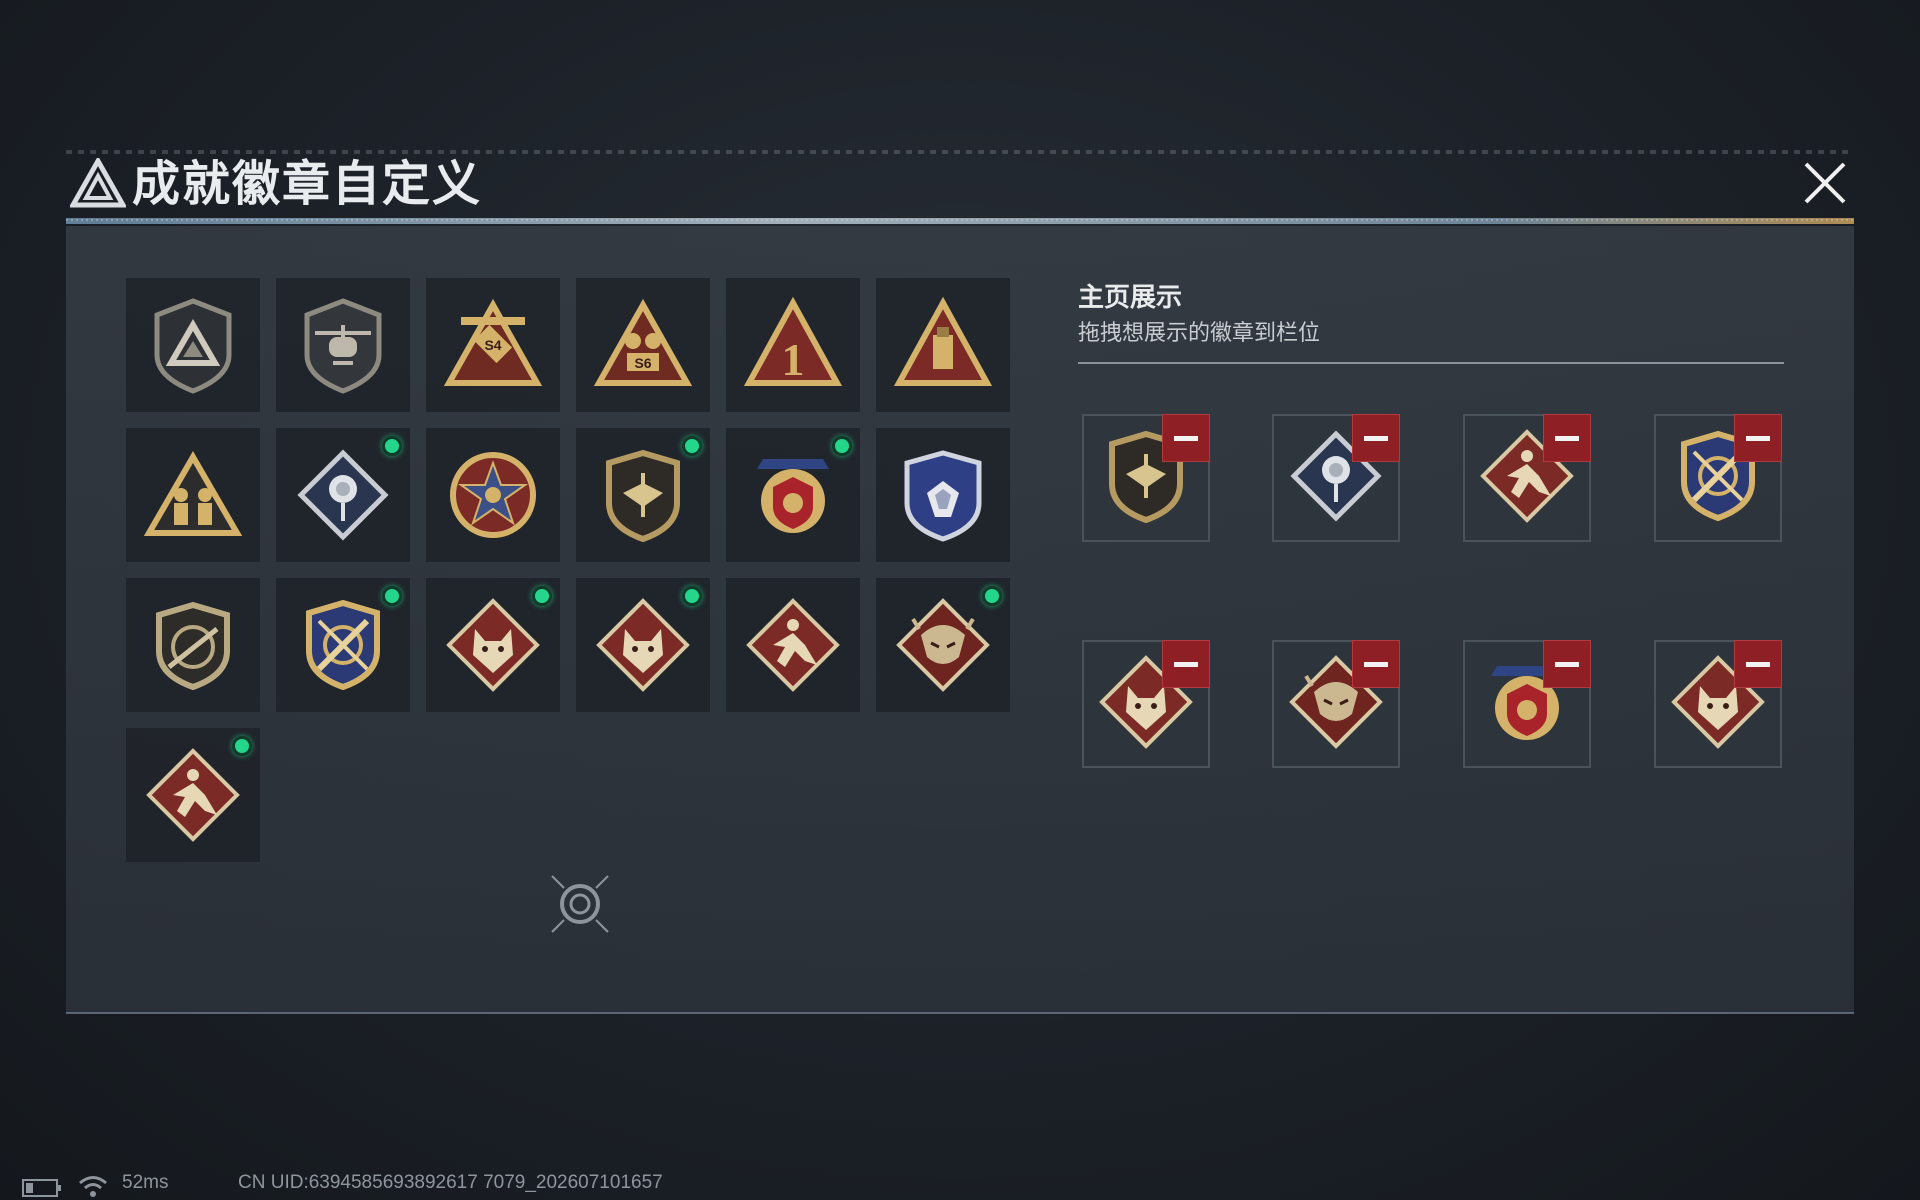 The width and height of the screenshot is (1920, 1200). I want to click on bird-shield-badge-icon, so click(643, 496).